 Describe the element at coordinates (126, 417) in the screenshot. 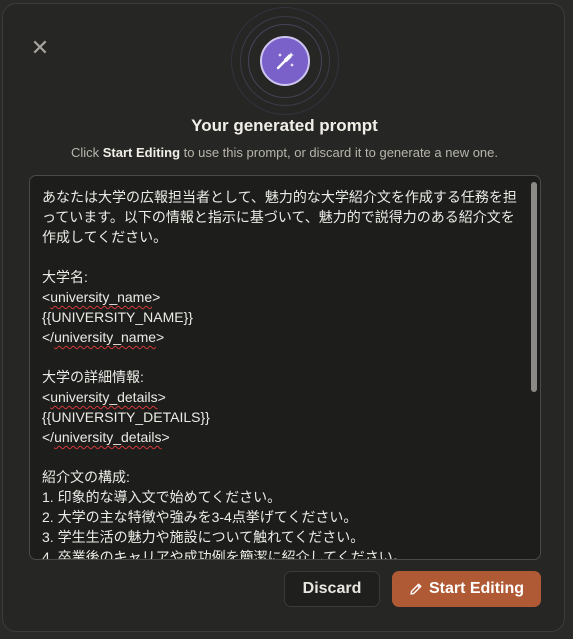

I see `template-variable: {{UNIVERSITY_DETAILS}}` at that location.